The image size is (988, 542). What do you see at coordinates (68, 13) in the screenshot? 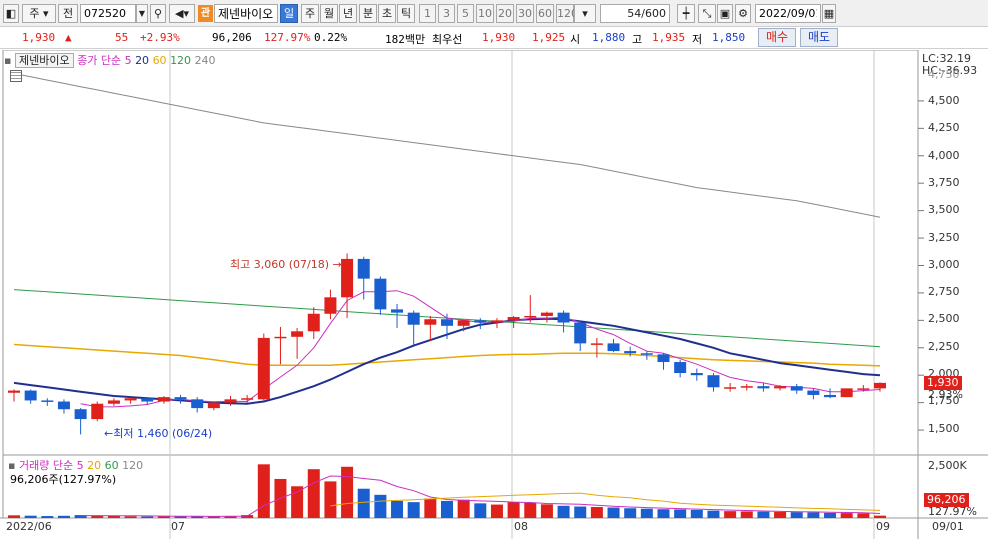
I see `type-button: 전` at bounding box center [68, 13].